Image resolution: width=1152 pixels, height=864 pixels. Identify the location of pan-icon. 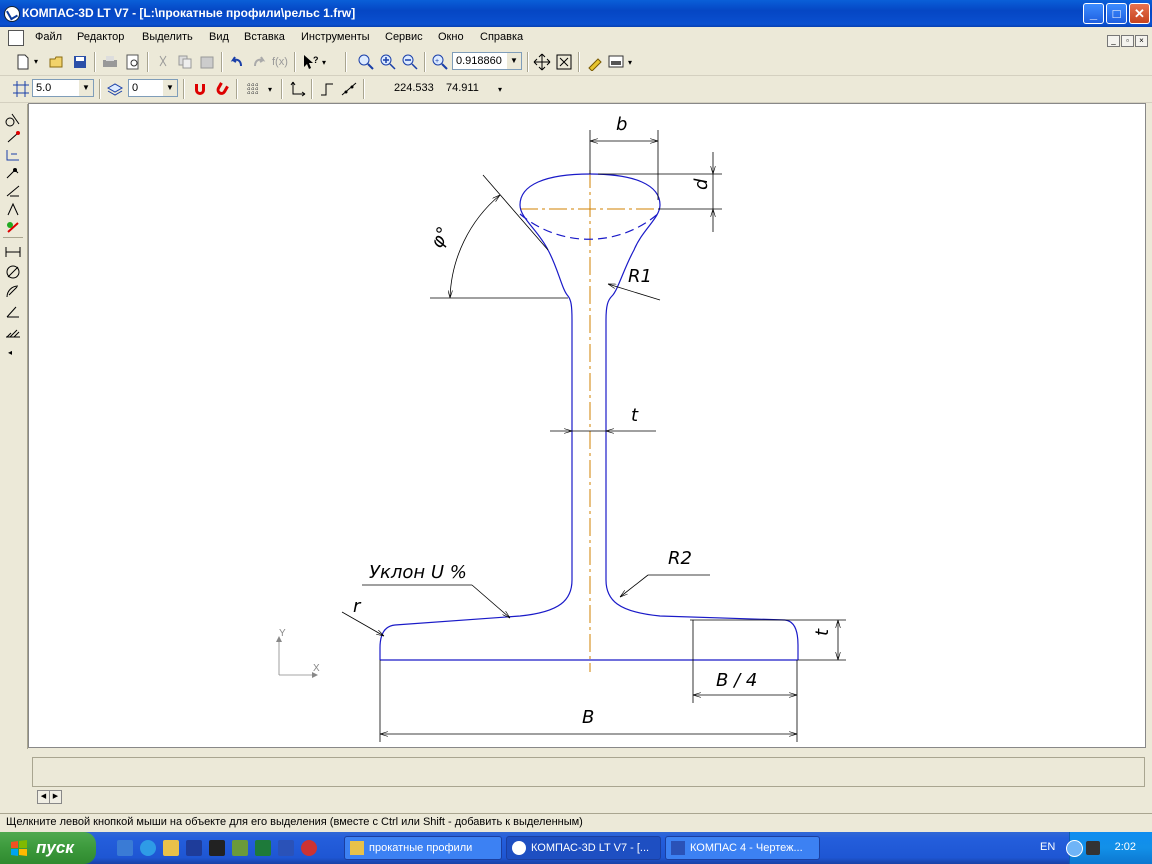
(542, 62).